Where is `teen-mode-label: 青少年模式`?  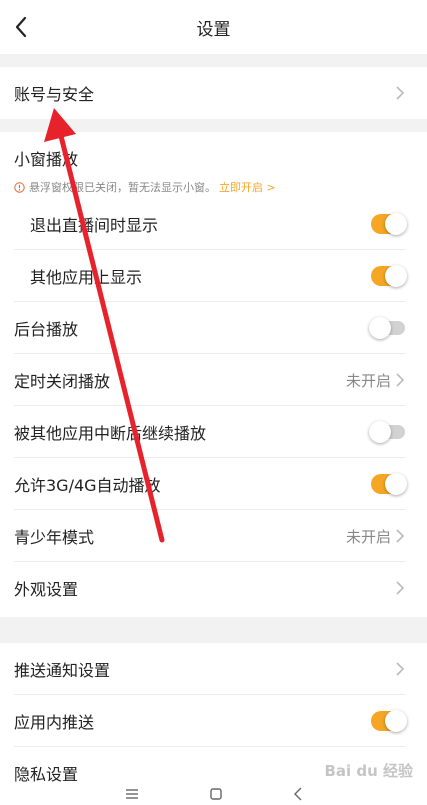 teen-mode-label: 青少年模式 is located at coordinates (54, 537).